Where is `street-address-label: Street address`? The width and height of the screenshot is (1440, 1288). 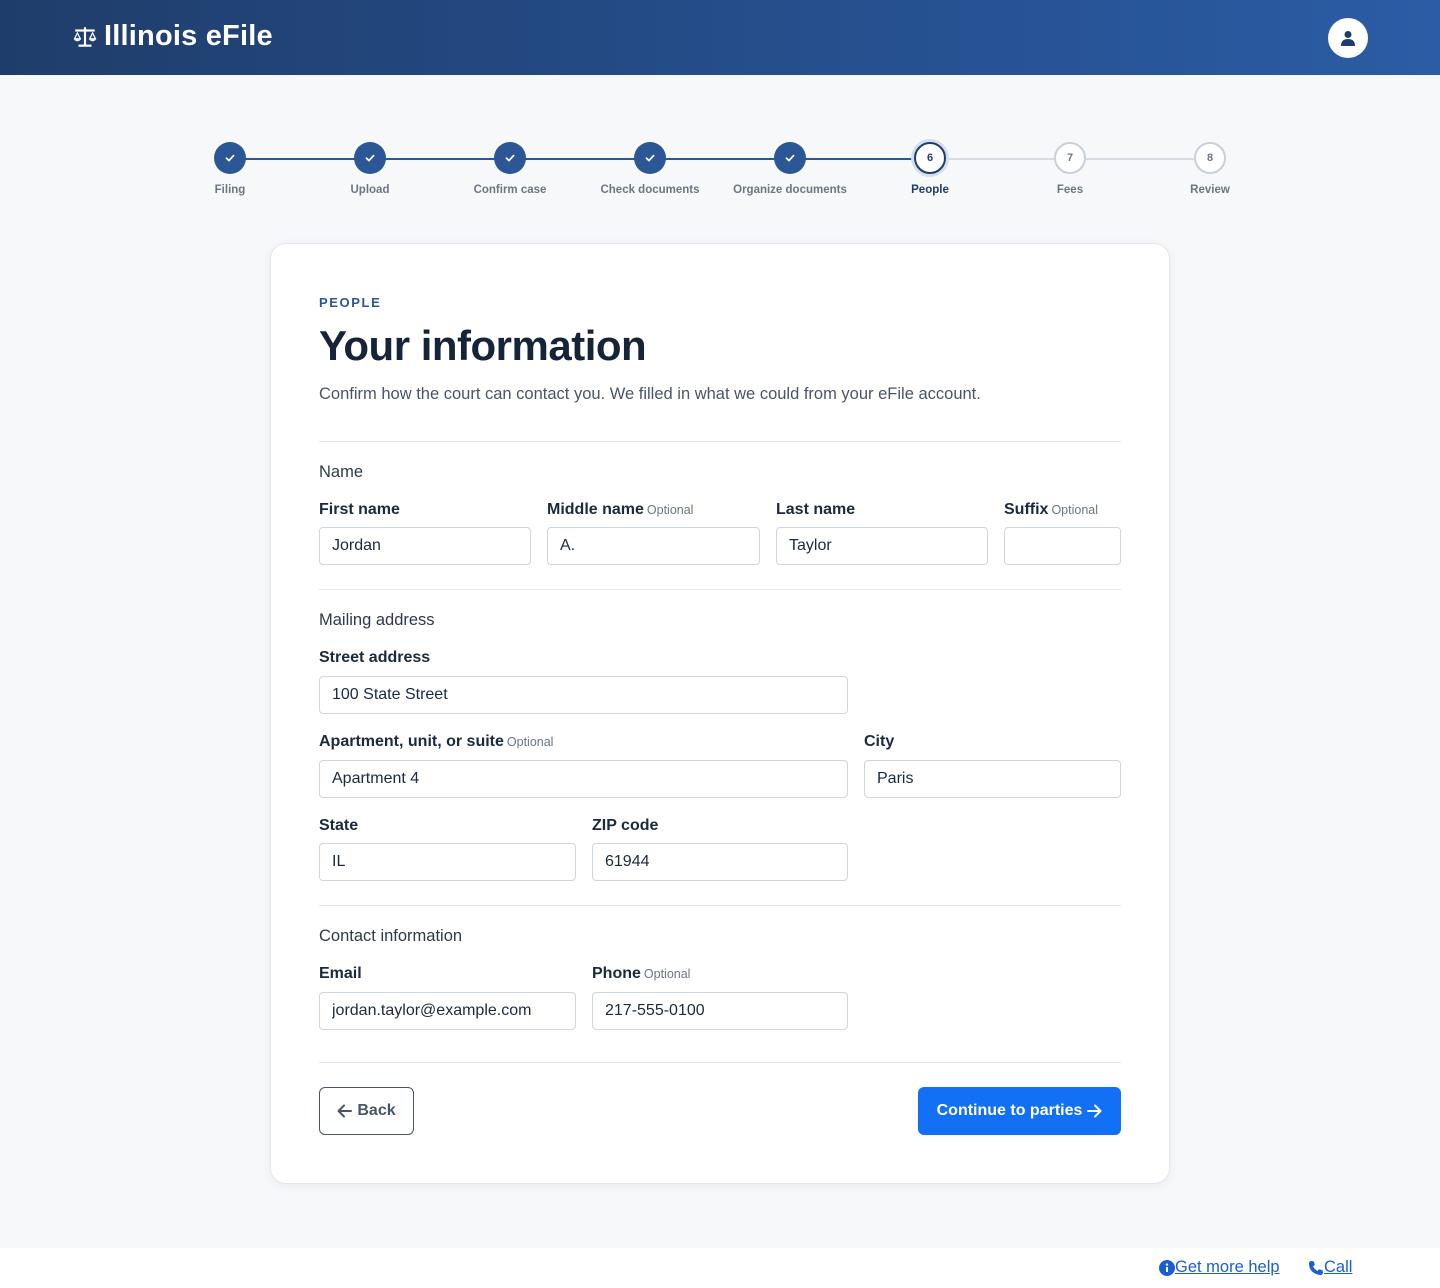
street-address-label: Street address is located at coordinates (375, 657).